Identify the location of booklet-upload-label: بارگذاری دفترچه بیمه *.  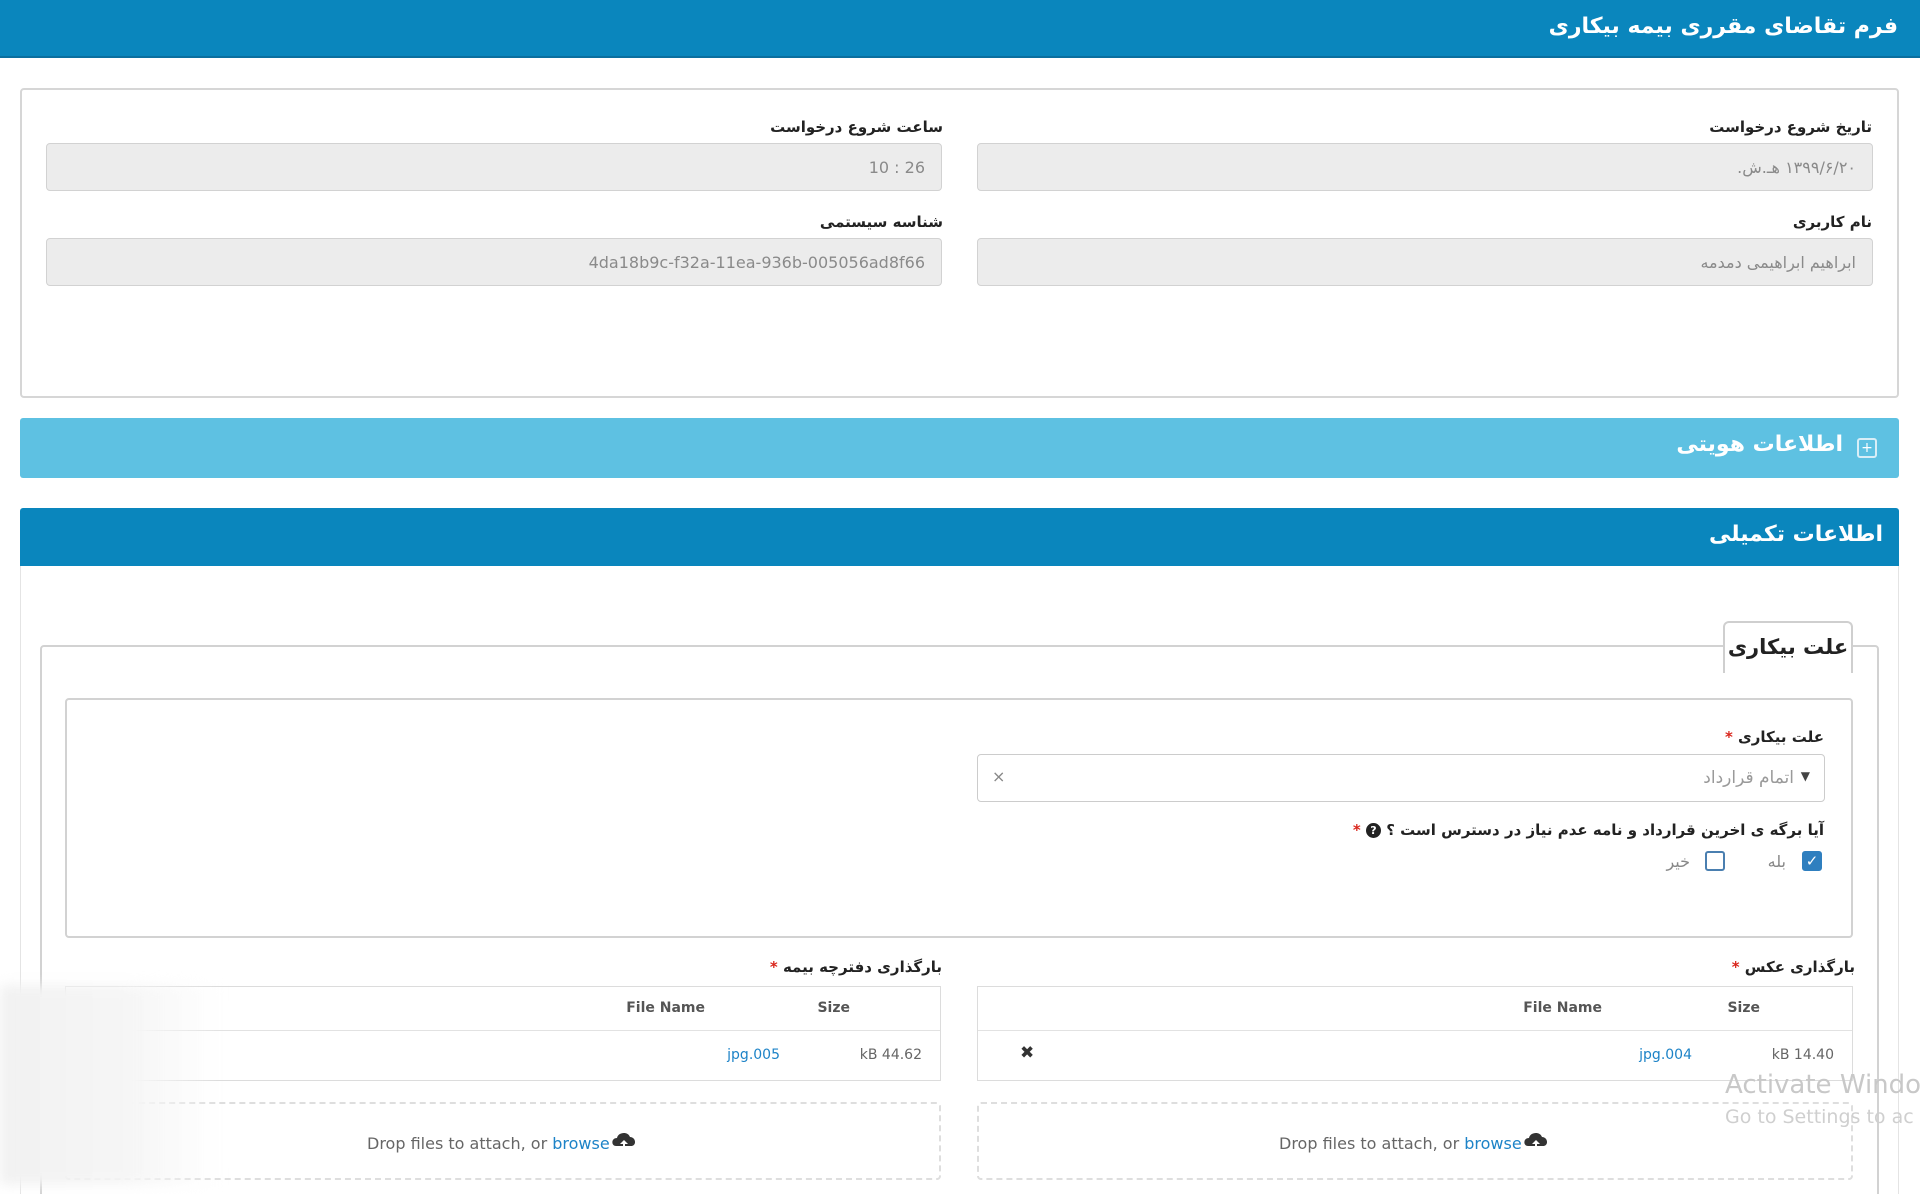
(855, 967).